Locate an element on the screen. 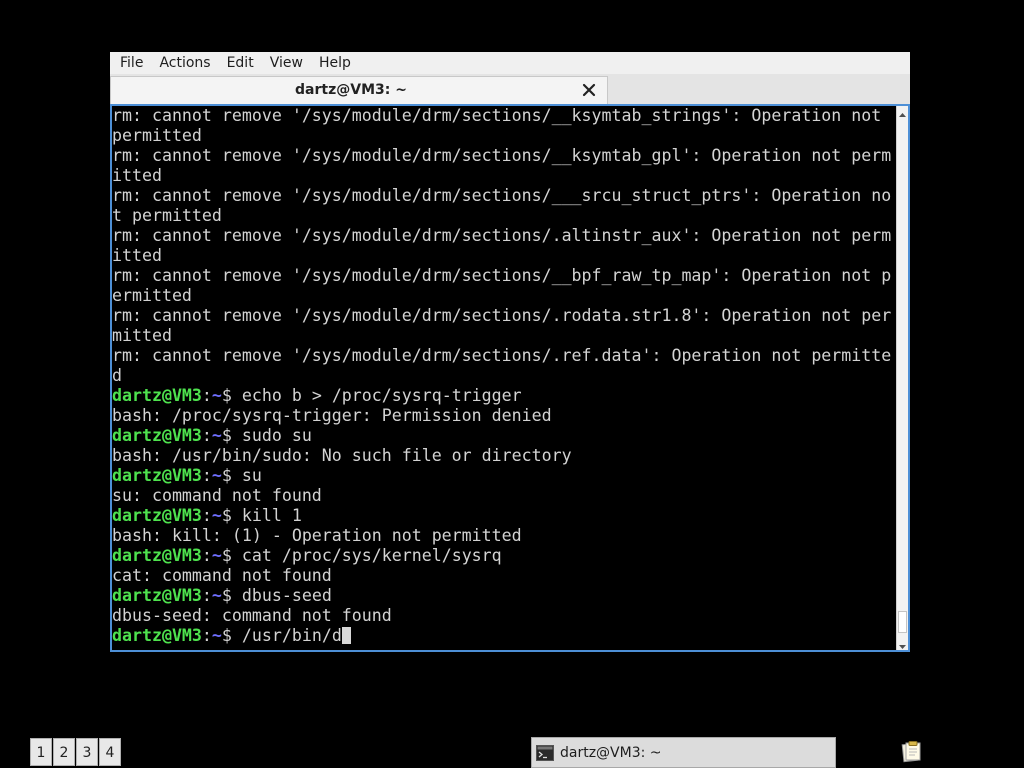  taskbar-task-label: dartz@VM3: ~ is located at coordinates (611, 752).